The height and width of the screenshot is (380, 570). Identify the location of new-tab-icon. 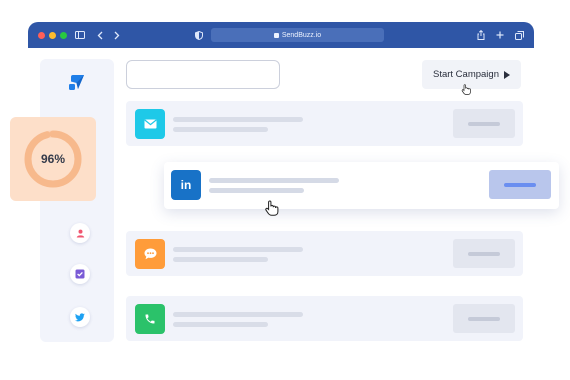
(500, 35).